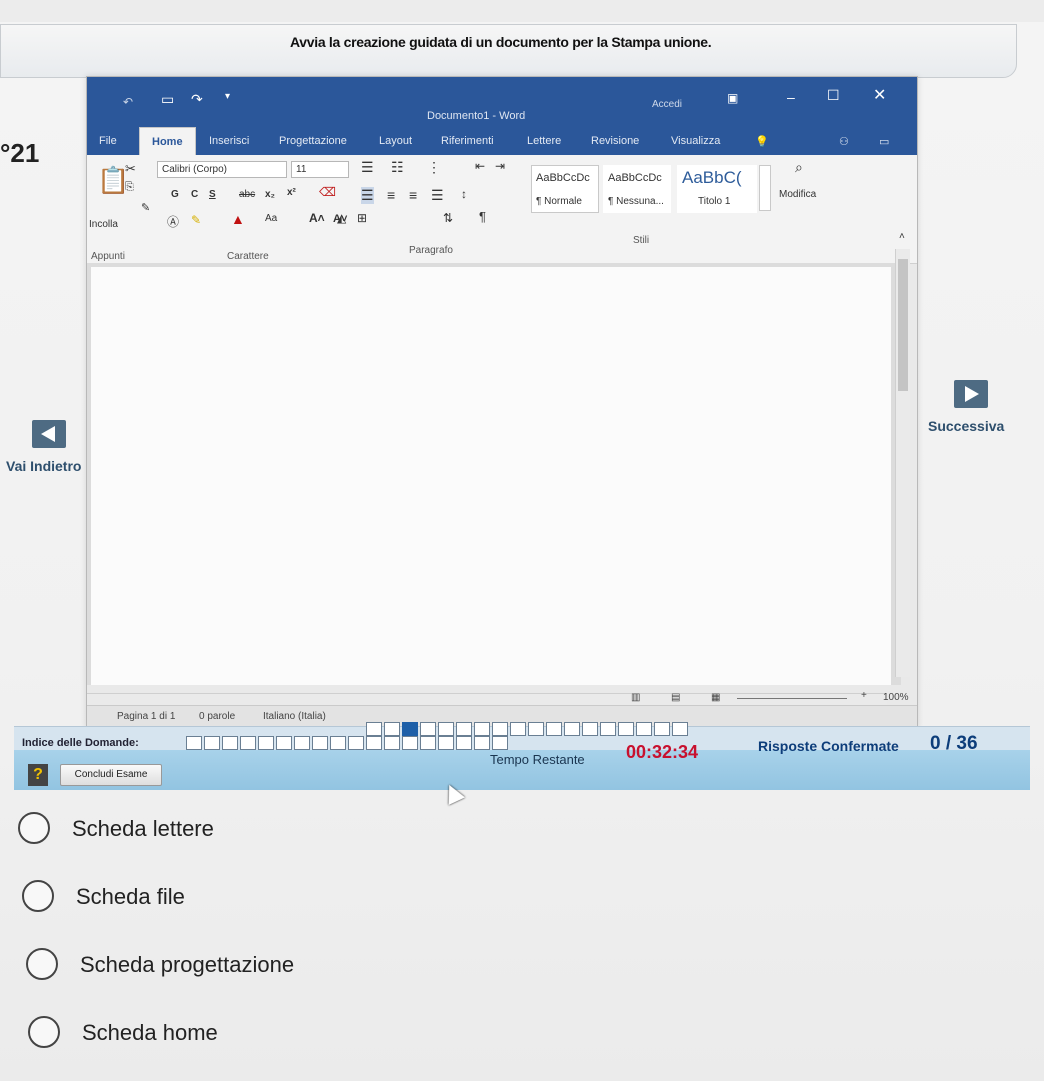  What do you see at coordinates (130, 169) in the screenshot?
I see `cut-icon: ✂` at bounding box center [130, 169].